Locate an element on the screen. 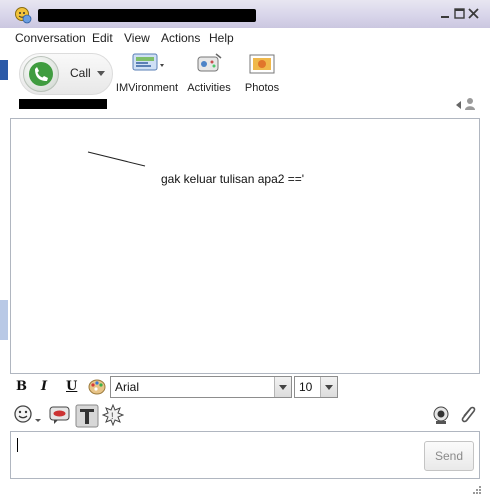  photos-button: Photos is located at coordinates (262, 73).